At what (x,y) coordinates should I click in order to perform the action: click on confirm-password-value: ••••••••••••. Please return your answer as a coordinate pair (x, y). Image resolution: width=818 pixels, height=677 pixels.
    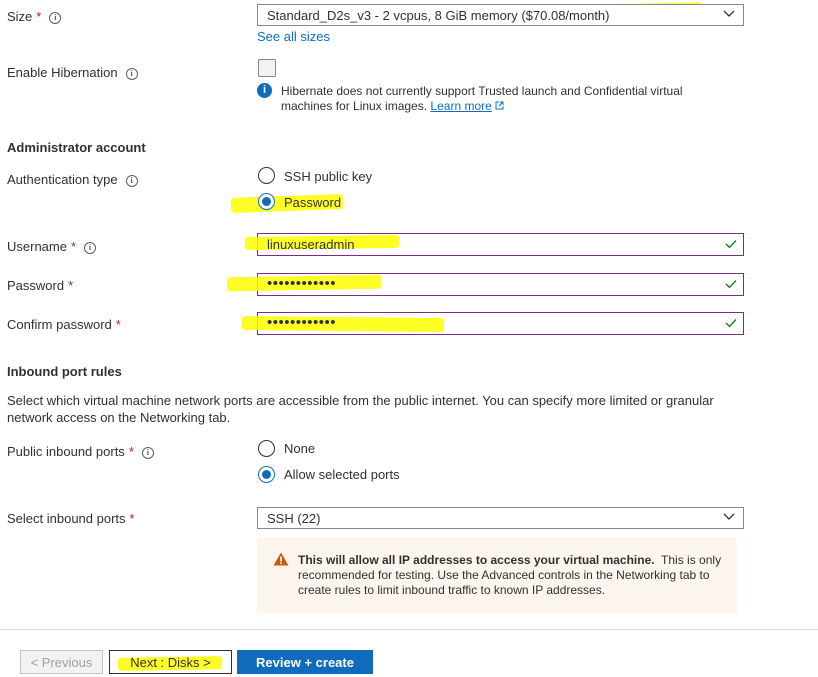
    Looking at the image, I should click on (302, 322).